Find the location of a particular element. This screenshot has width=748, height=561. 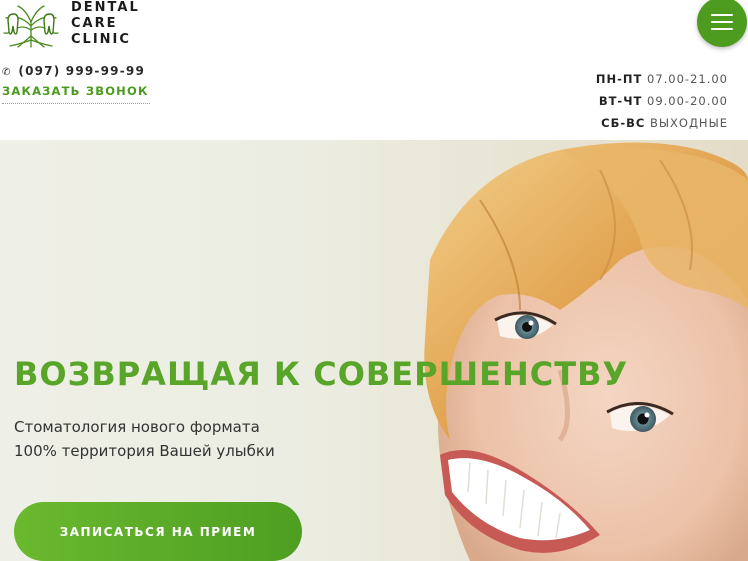

hero-subtitle-line-2: 100% территория Вашей улыбки is located at coordinates (144, 451).